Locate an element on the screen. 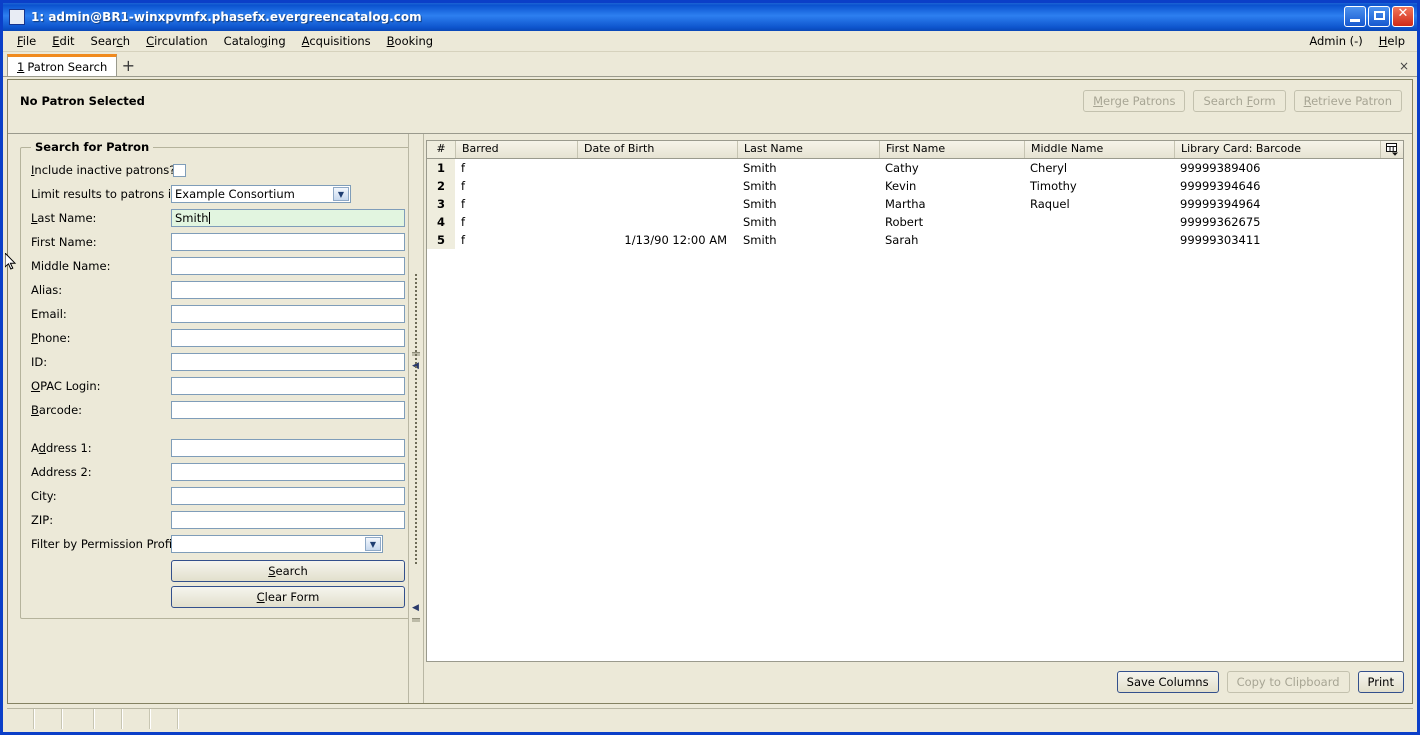 Image resolution: width=1420 pixels, height=735 pixels. menu-cataloging: Cataloging is located at coordinates (255, 41).